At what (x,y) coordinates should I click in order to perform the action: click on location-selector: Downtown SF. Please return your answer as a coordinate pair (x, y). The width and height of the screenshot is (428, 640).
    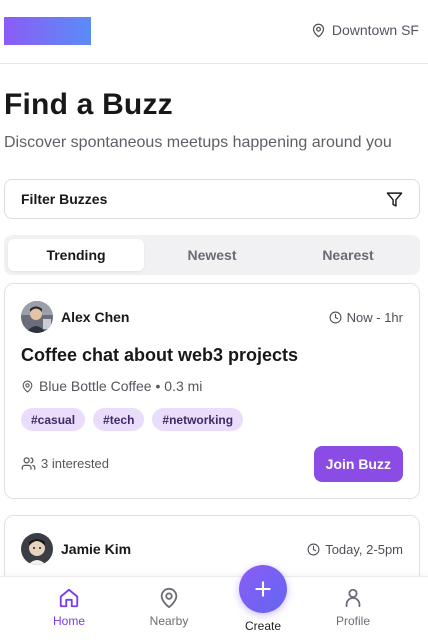
    Looking at the image, I should click on (365, 30).